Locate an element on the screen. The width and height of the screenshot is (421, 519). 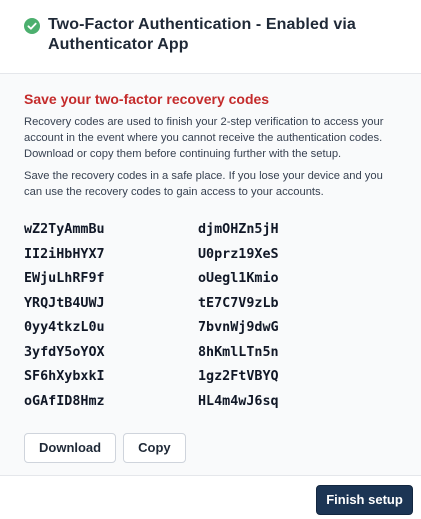
recovery-code: U0prz19XeS is located at coordinates (238, 254).